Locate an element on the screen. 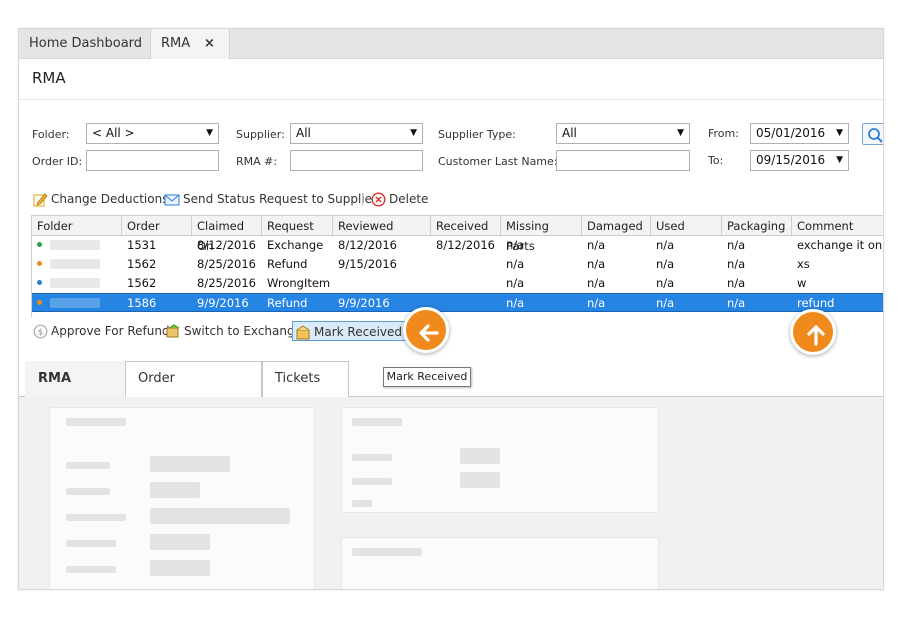  column-header-missing-parts: Missing Parts is located at coordinates (541, 234).